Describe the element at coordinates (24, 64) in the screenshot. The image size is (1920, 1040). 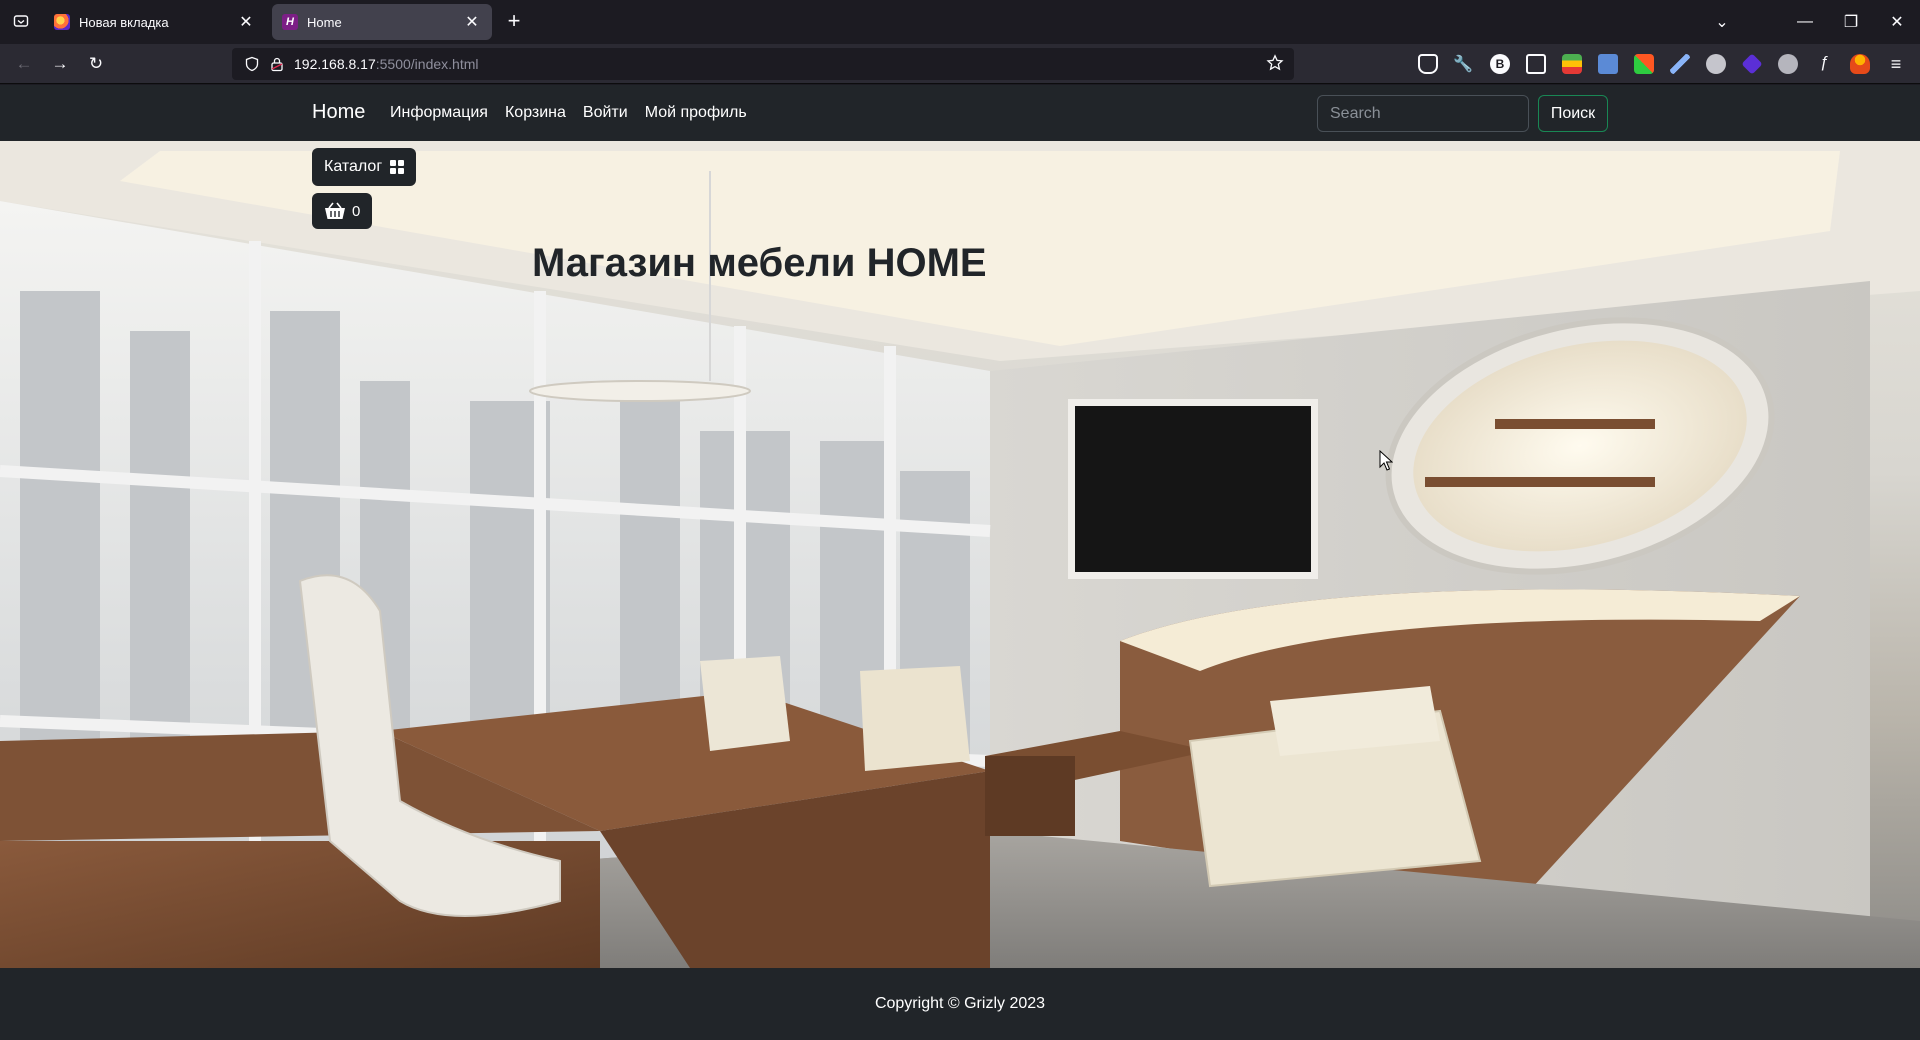
I see `back-icon: ←` at that location.